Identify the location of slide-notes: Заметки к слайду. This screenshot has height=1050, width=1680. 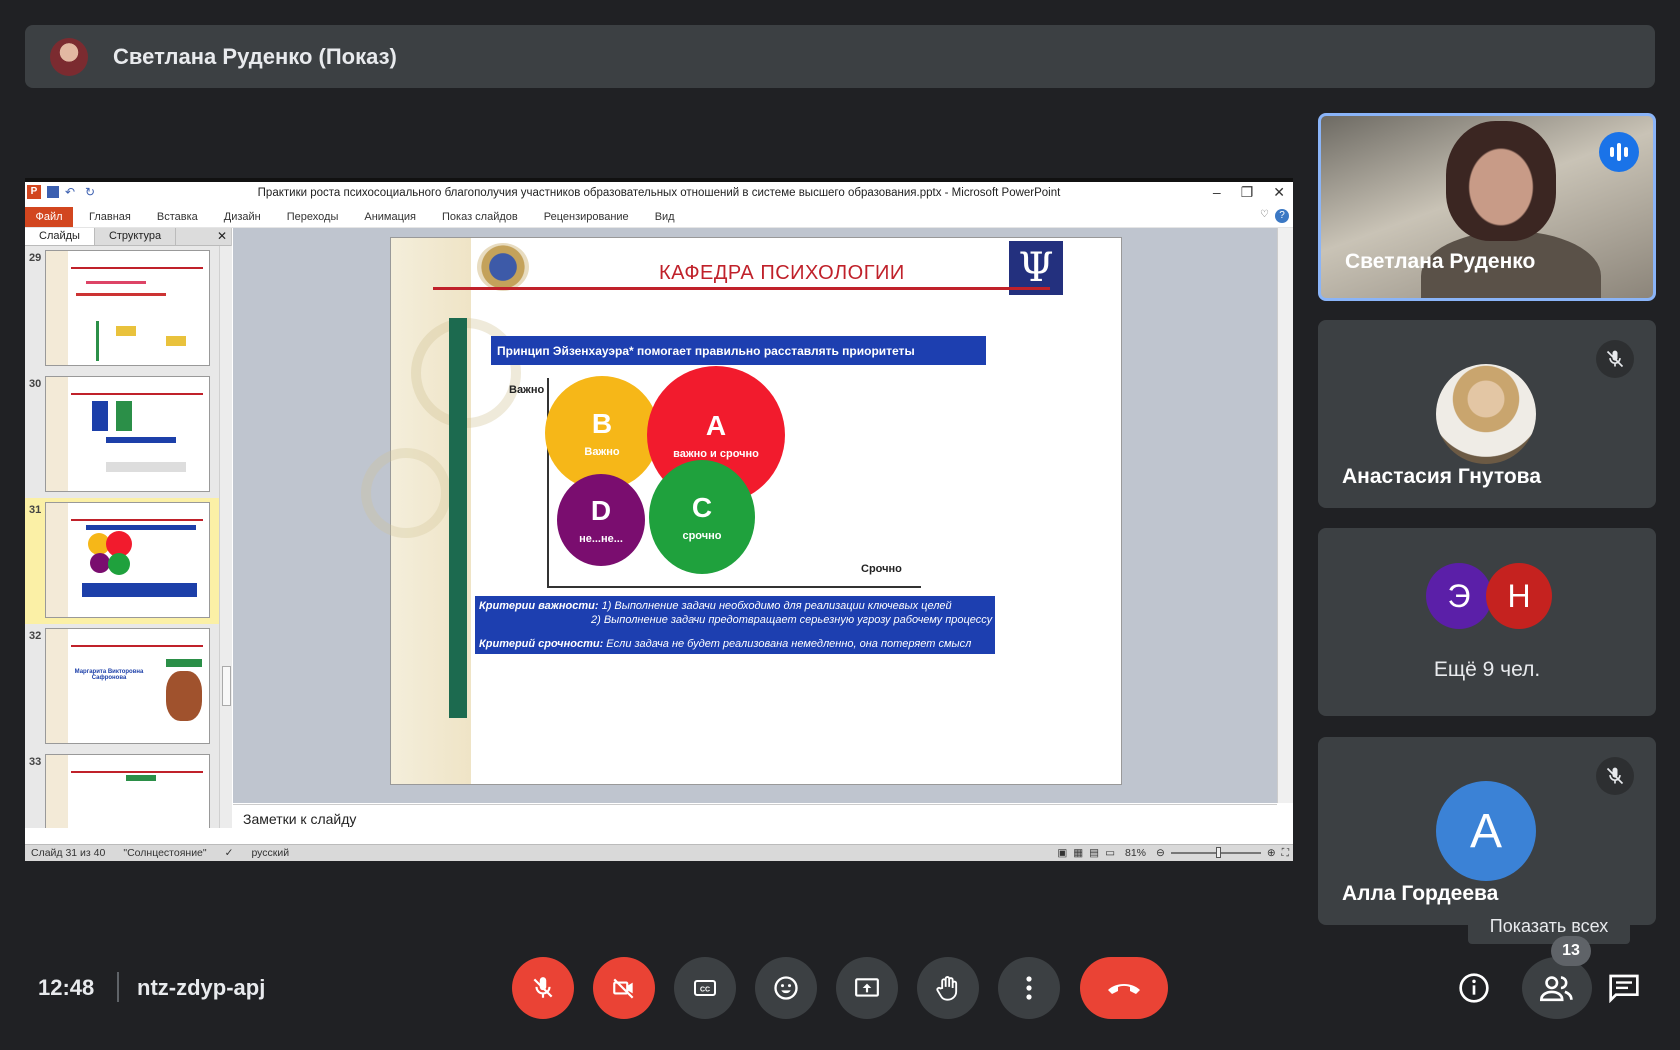
(755, 818).